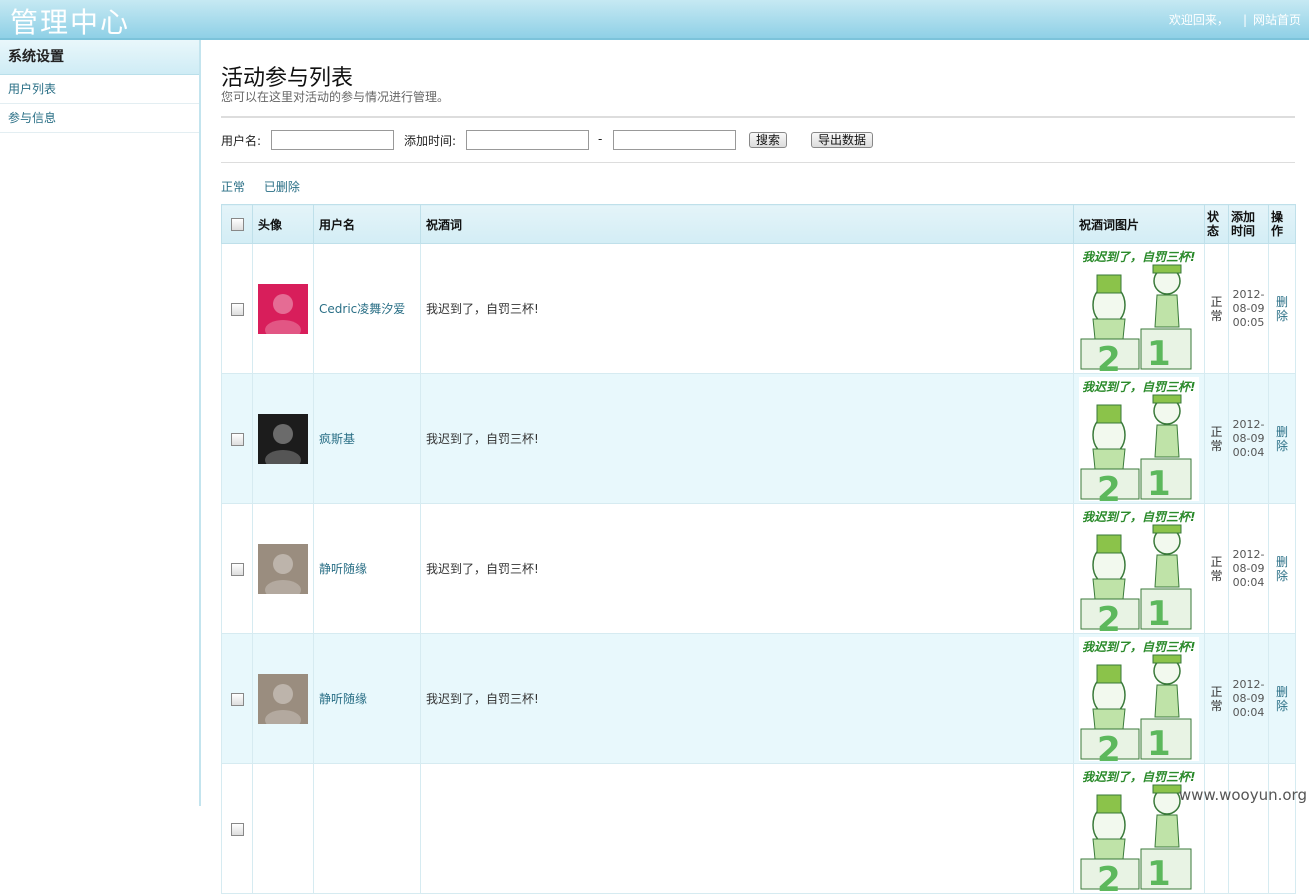  What do you see at coordinates (70, 22) in the screenshot?
I see `admin-logo: 管理中心` at bounding box center [70, 22].